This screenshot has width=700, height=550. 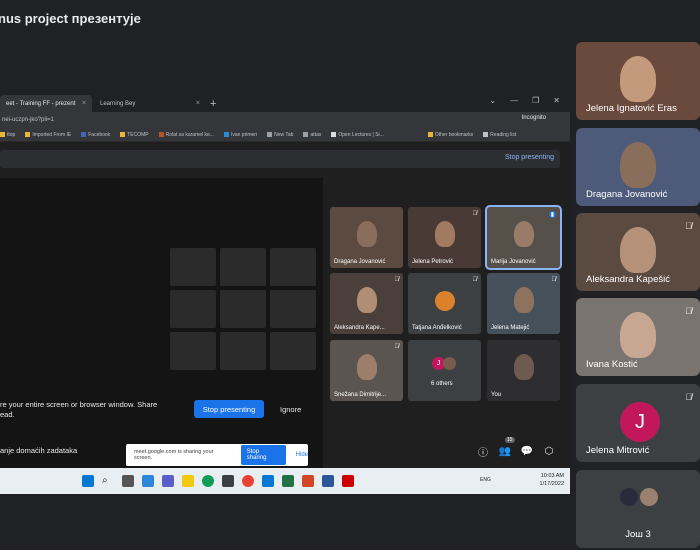 What do you see at coordinates (535, 100) in the screenshot?
I see `restore-icon: ❐` at bounding box center [535, 100].